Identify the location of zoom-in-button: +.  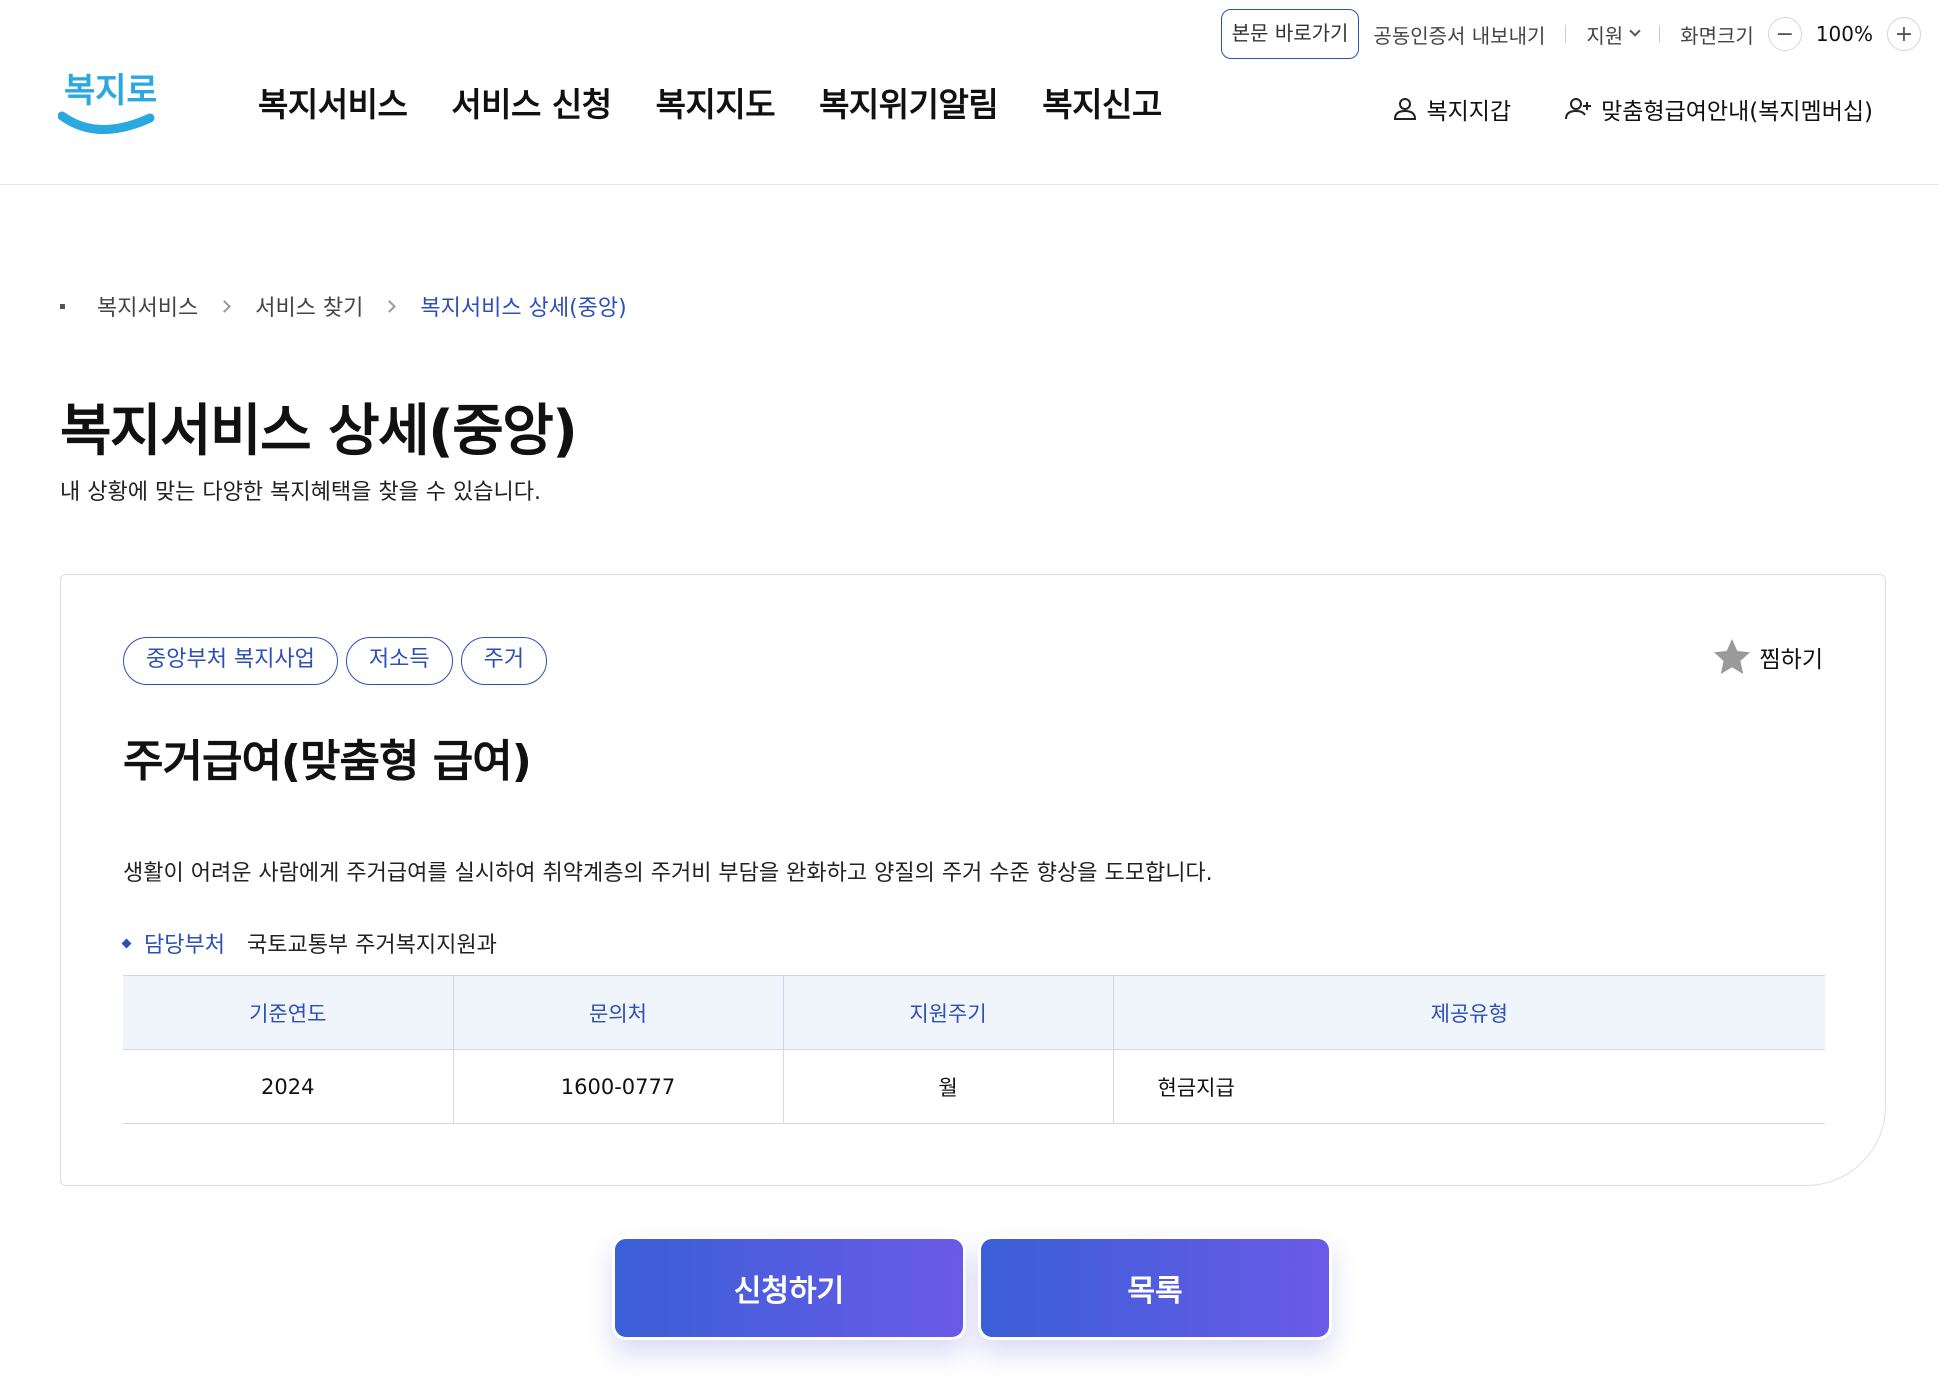
(1904, 34).